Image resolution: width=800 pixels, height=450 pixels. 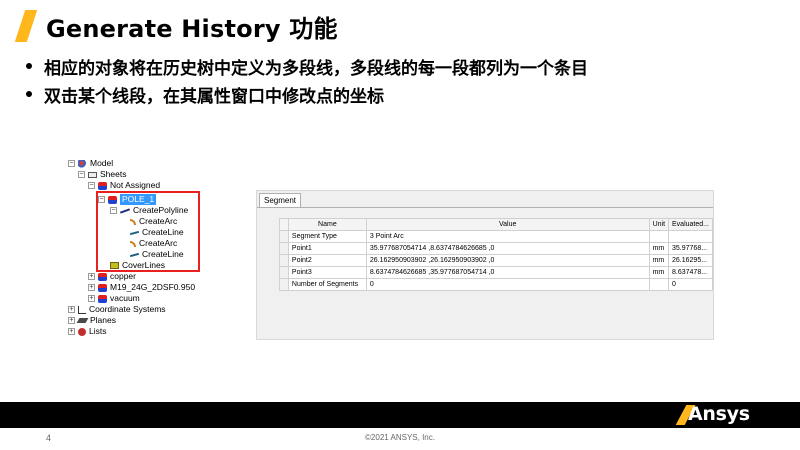 I want to click on table-cell: 3 Point Arc, so click(x=507, y=236).